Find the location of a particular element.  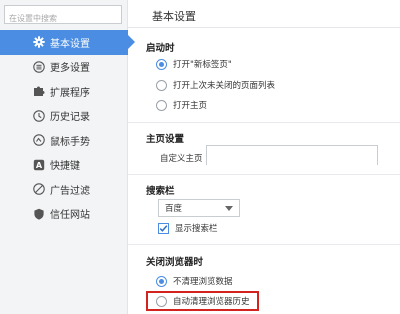

shield-icon is located at coordinates (39, 214).